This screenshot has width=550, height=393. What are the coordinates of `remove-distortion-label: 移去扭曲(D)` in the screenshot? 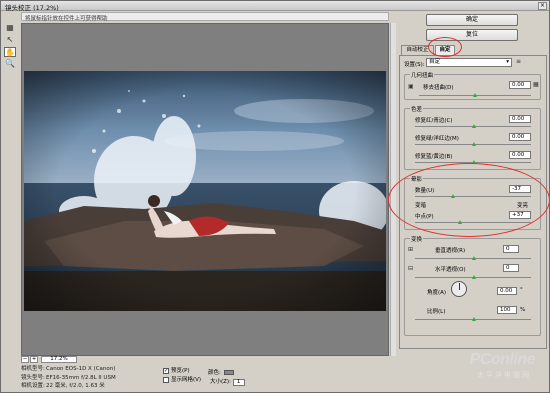 It's located at (438, 88).